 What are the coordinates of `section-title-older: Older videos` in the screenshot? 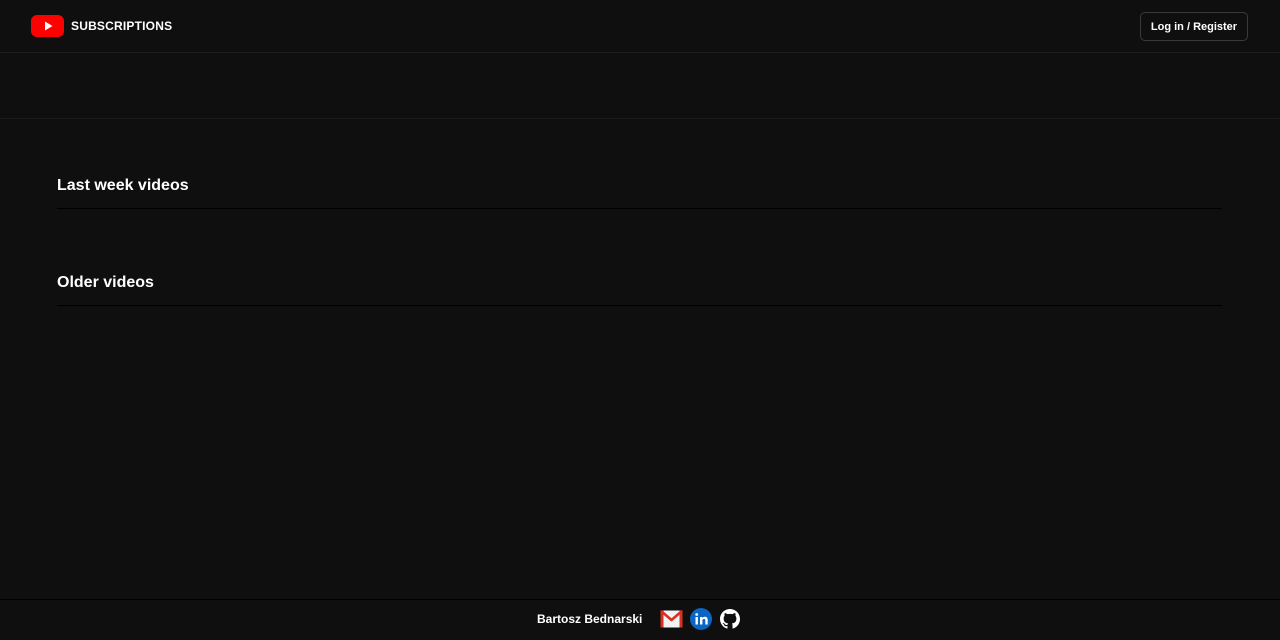 It's located at (105, 282).